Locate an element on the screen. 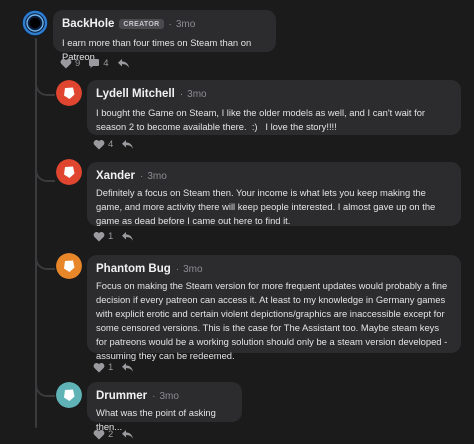 The image size is (474, 444). creator-badge: CREATOR is located at coordinates (141, 24).